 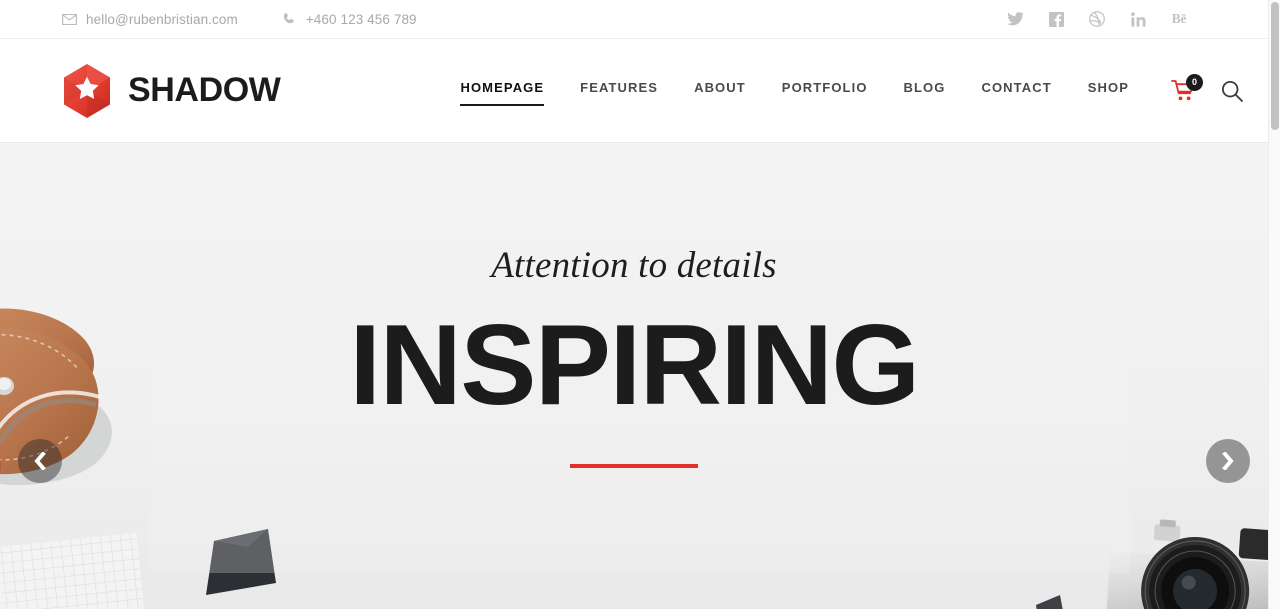 I want to click on scrollbar-thumb, so click(x=1275, y=66).